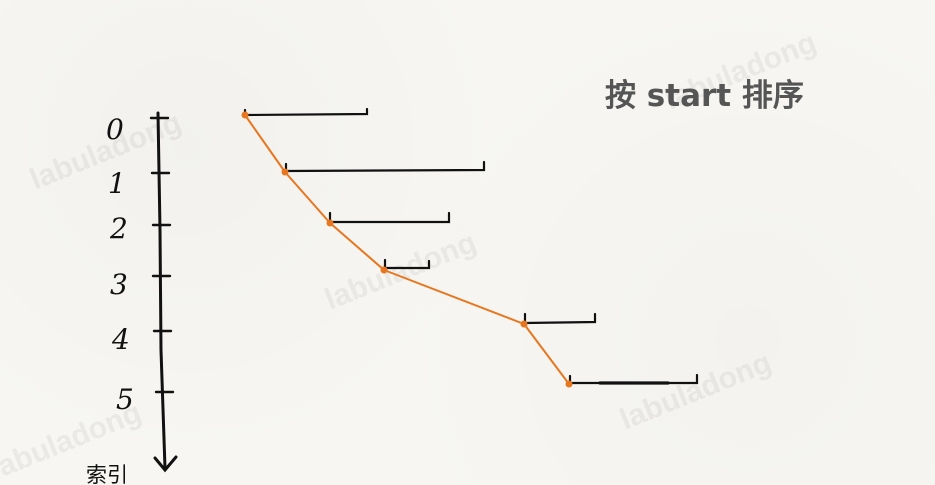 The image size is (935, 485). What do you see at coordinates (161, 290) in the screenshot?
I see `axis-line` at bounding box center [161, 290].